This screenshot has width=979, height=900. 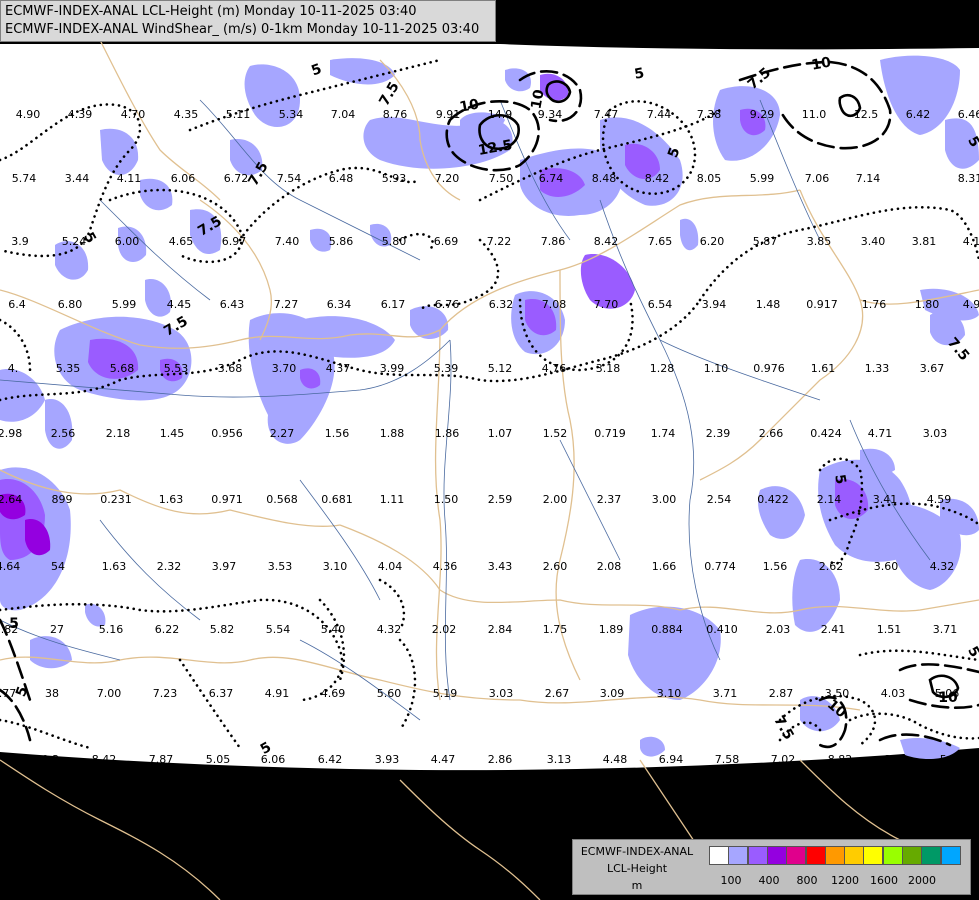 I want to click on windshear-value: 4.39, so click(x=80, y=114).